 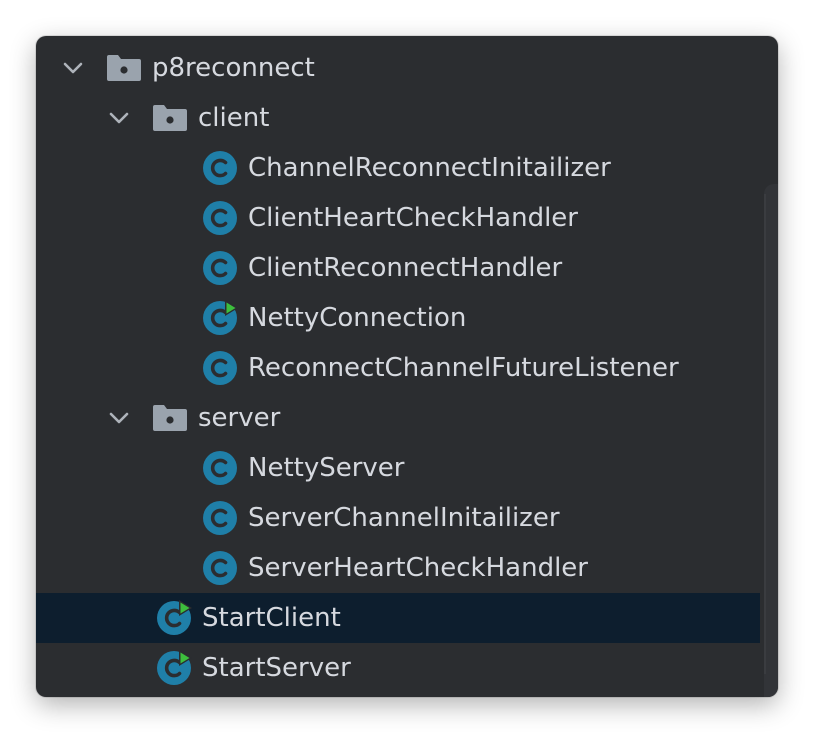 I want to click on tree-item-label: NettyConnection, so click(x=357, y=318).